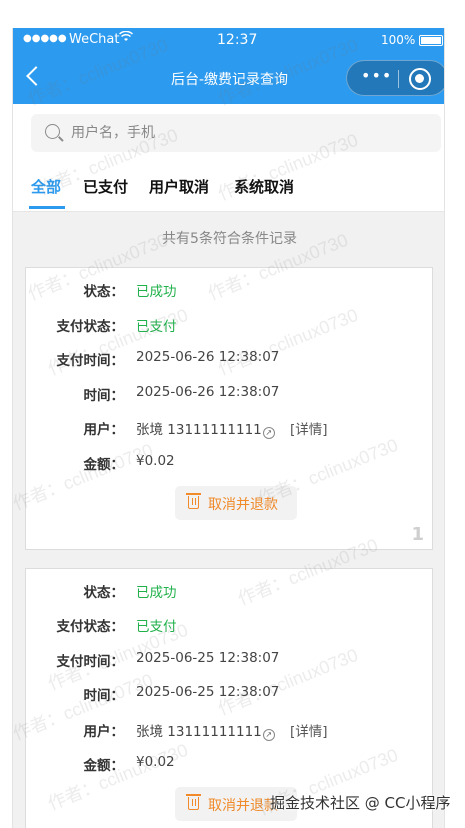 This screenshot has width=465, height=828. What do you see at coordinates (126, 37) in the screenshot?
I see `wifi-icon` at bounding box center [126, 37].